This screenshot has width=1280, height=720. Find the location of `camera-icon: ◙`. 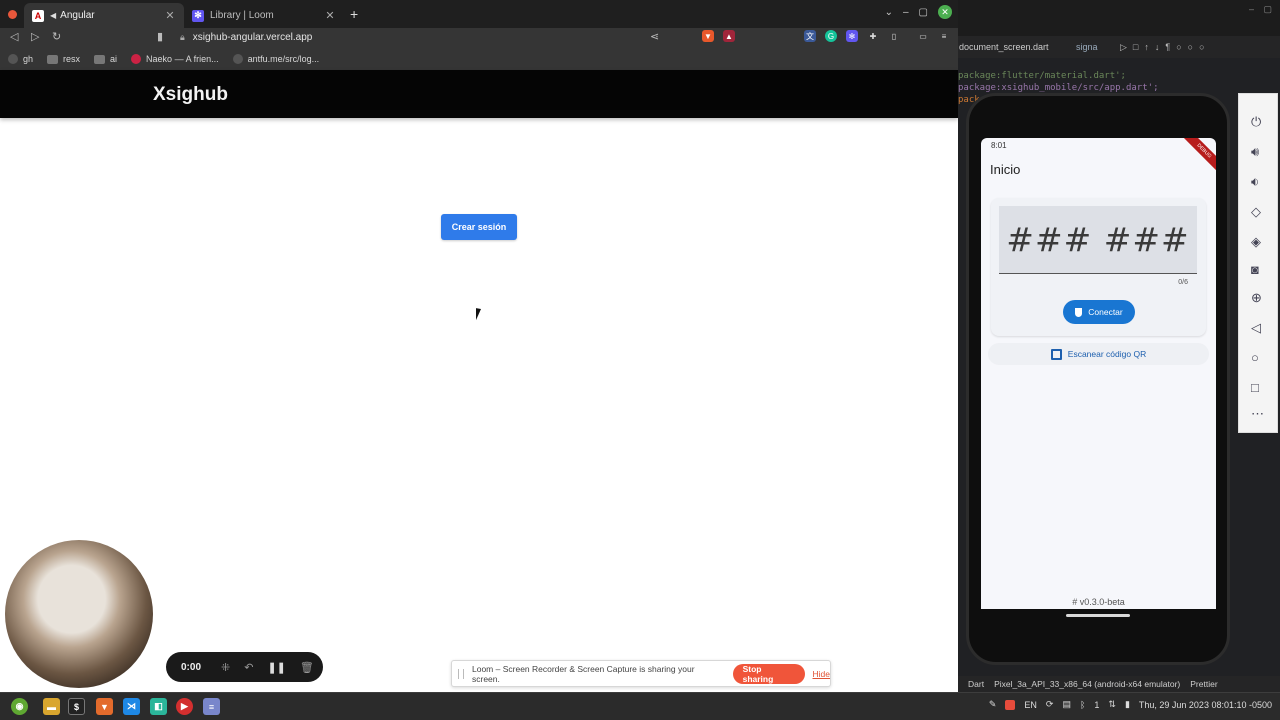

camera-icon: ◙ is located at coordinates (1255, 269).